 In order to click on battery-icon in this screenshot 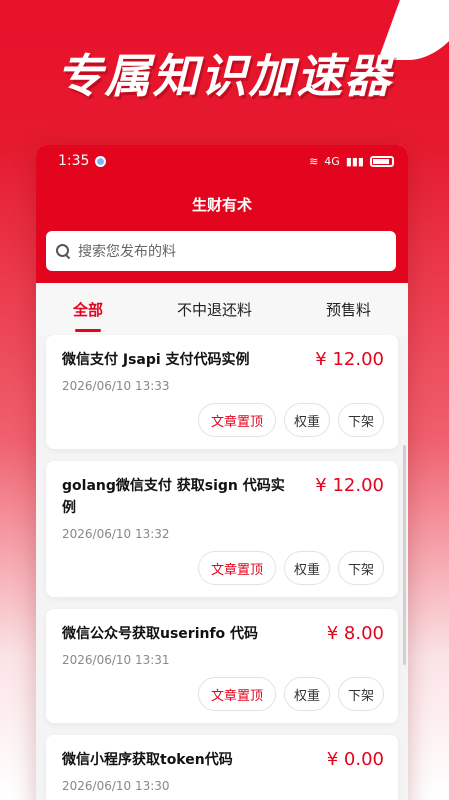, I will do `click(382, 161)`.